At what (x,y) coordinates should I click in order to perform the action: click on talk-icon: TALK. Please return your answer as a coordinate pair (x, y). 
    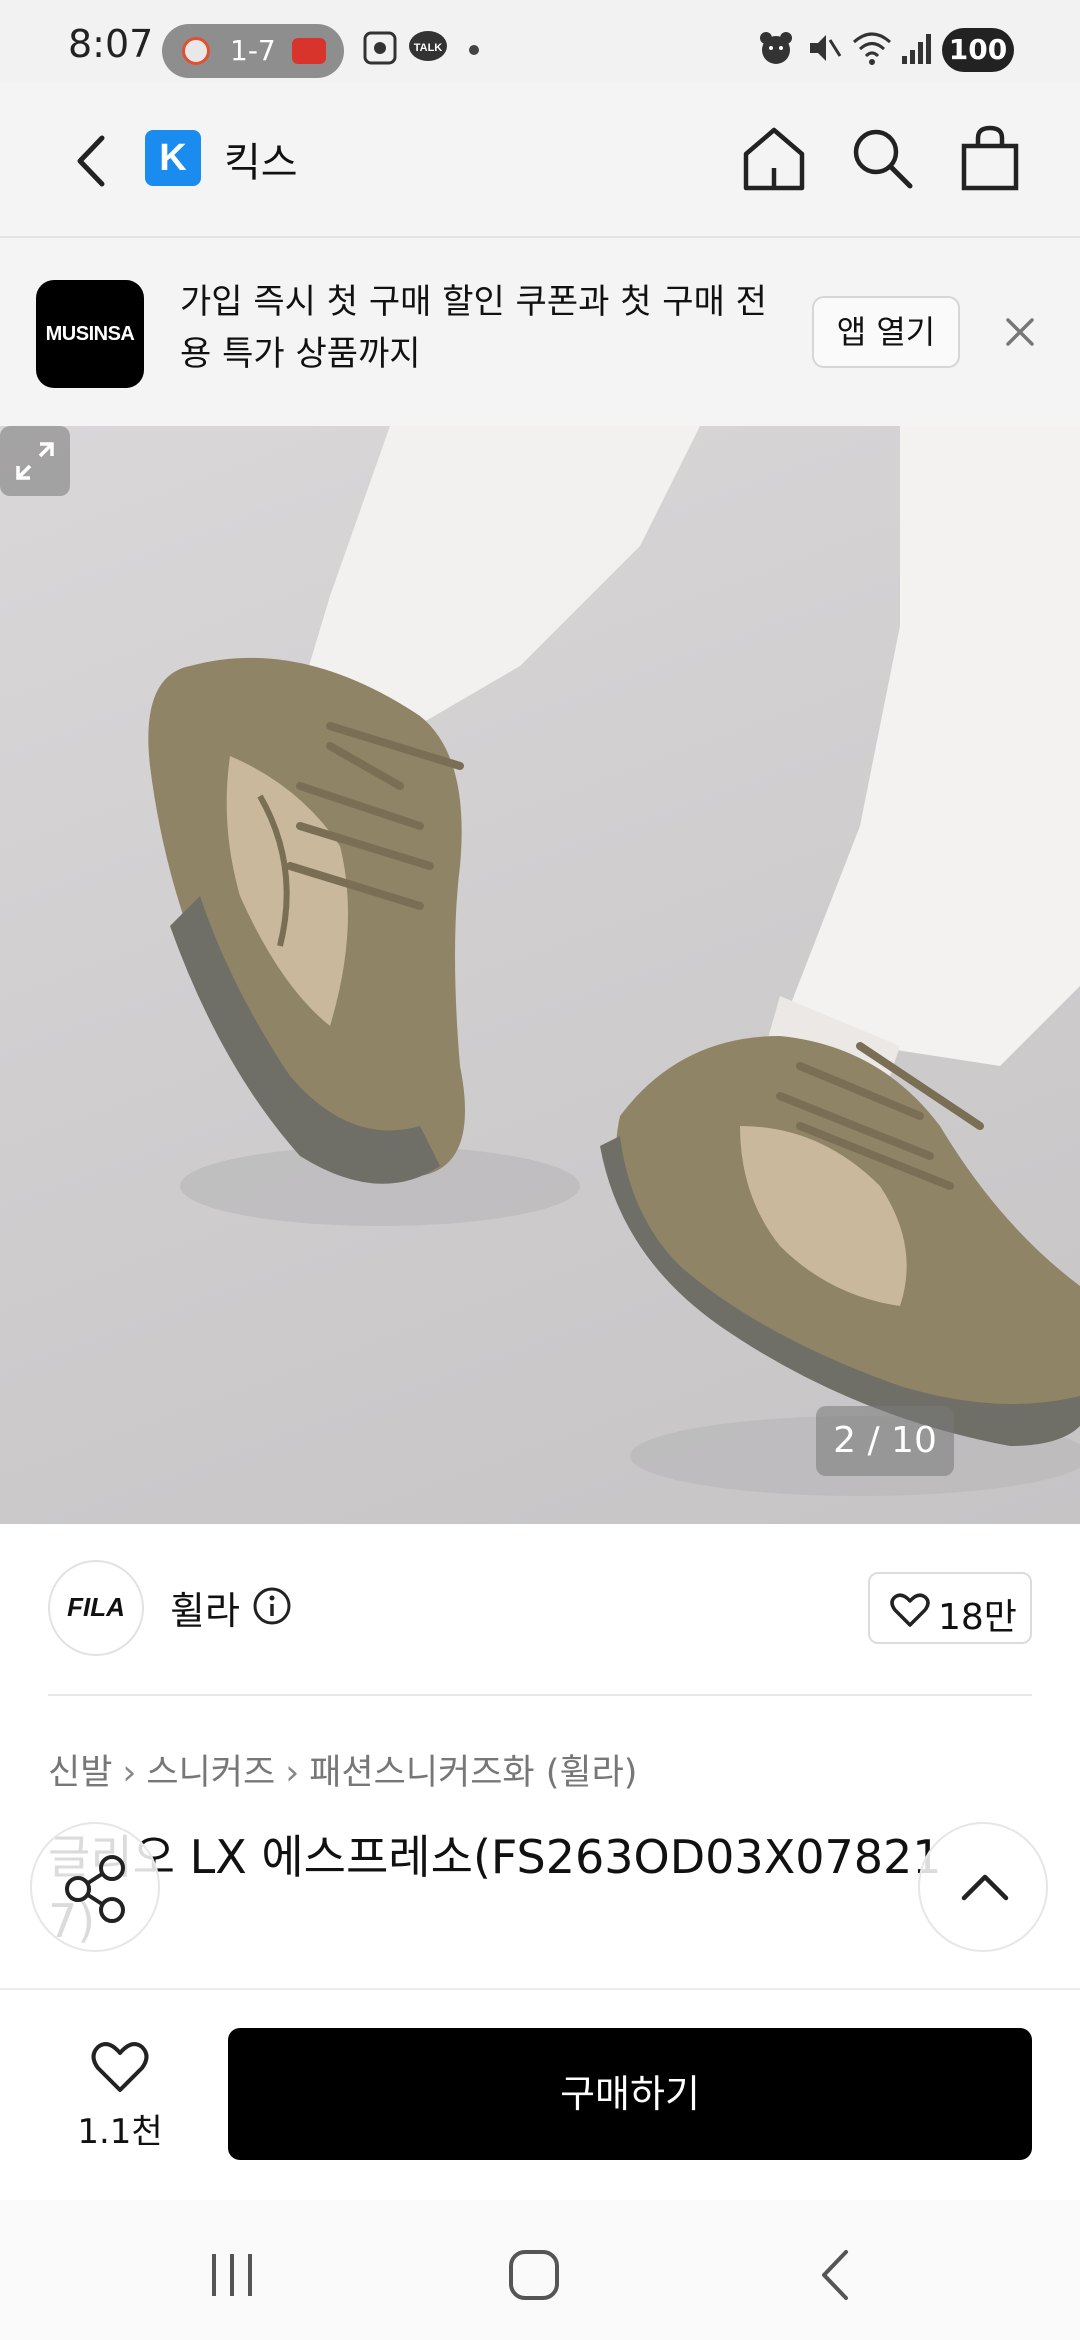
    Looking at the image, I should click on (428, 46).